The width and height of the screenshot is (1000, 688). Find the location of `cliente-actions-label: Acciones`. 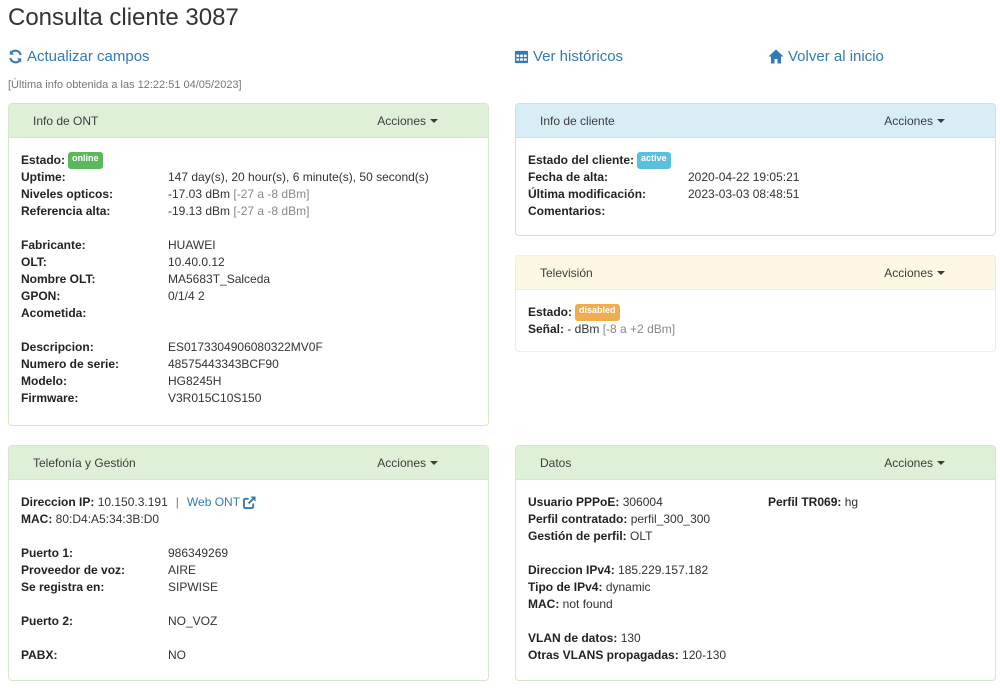

cliente-actions-label: Acciones is located at coordinates (908, 120).